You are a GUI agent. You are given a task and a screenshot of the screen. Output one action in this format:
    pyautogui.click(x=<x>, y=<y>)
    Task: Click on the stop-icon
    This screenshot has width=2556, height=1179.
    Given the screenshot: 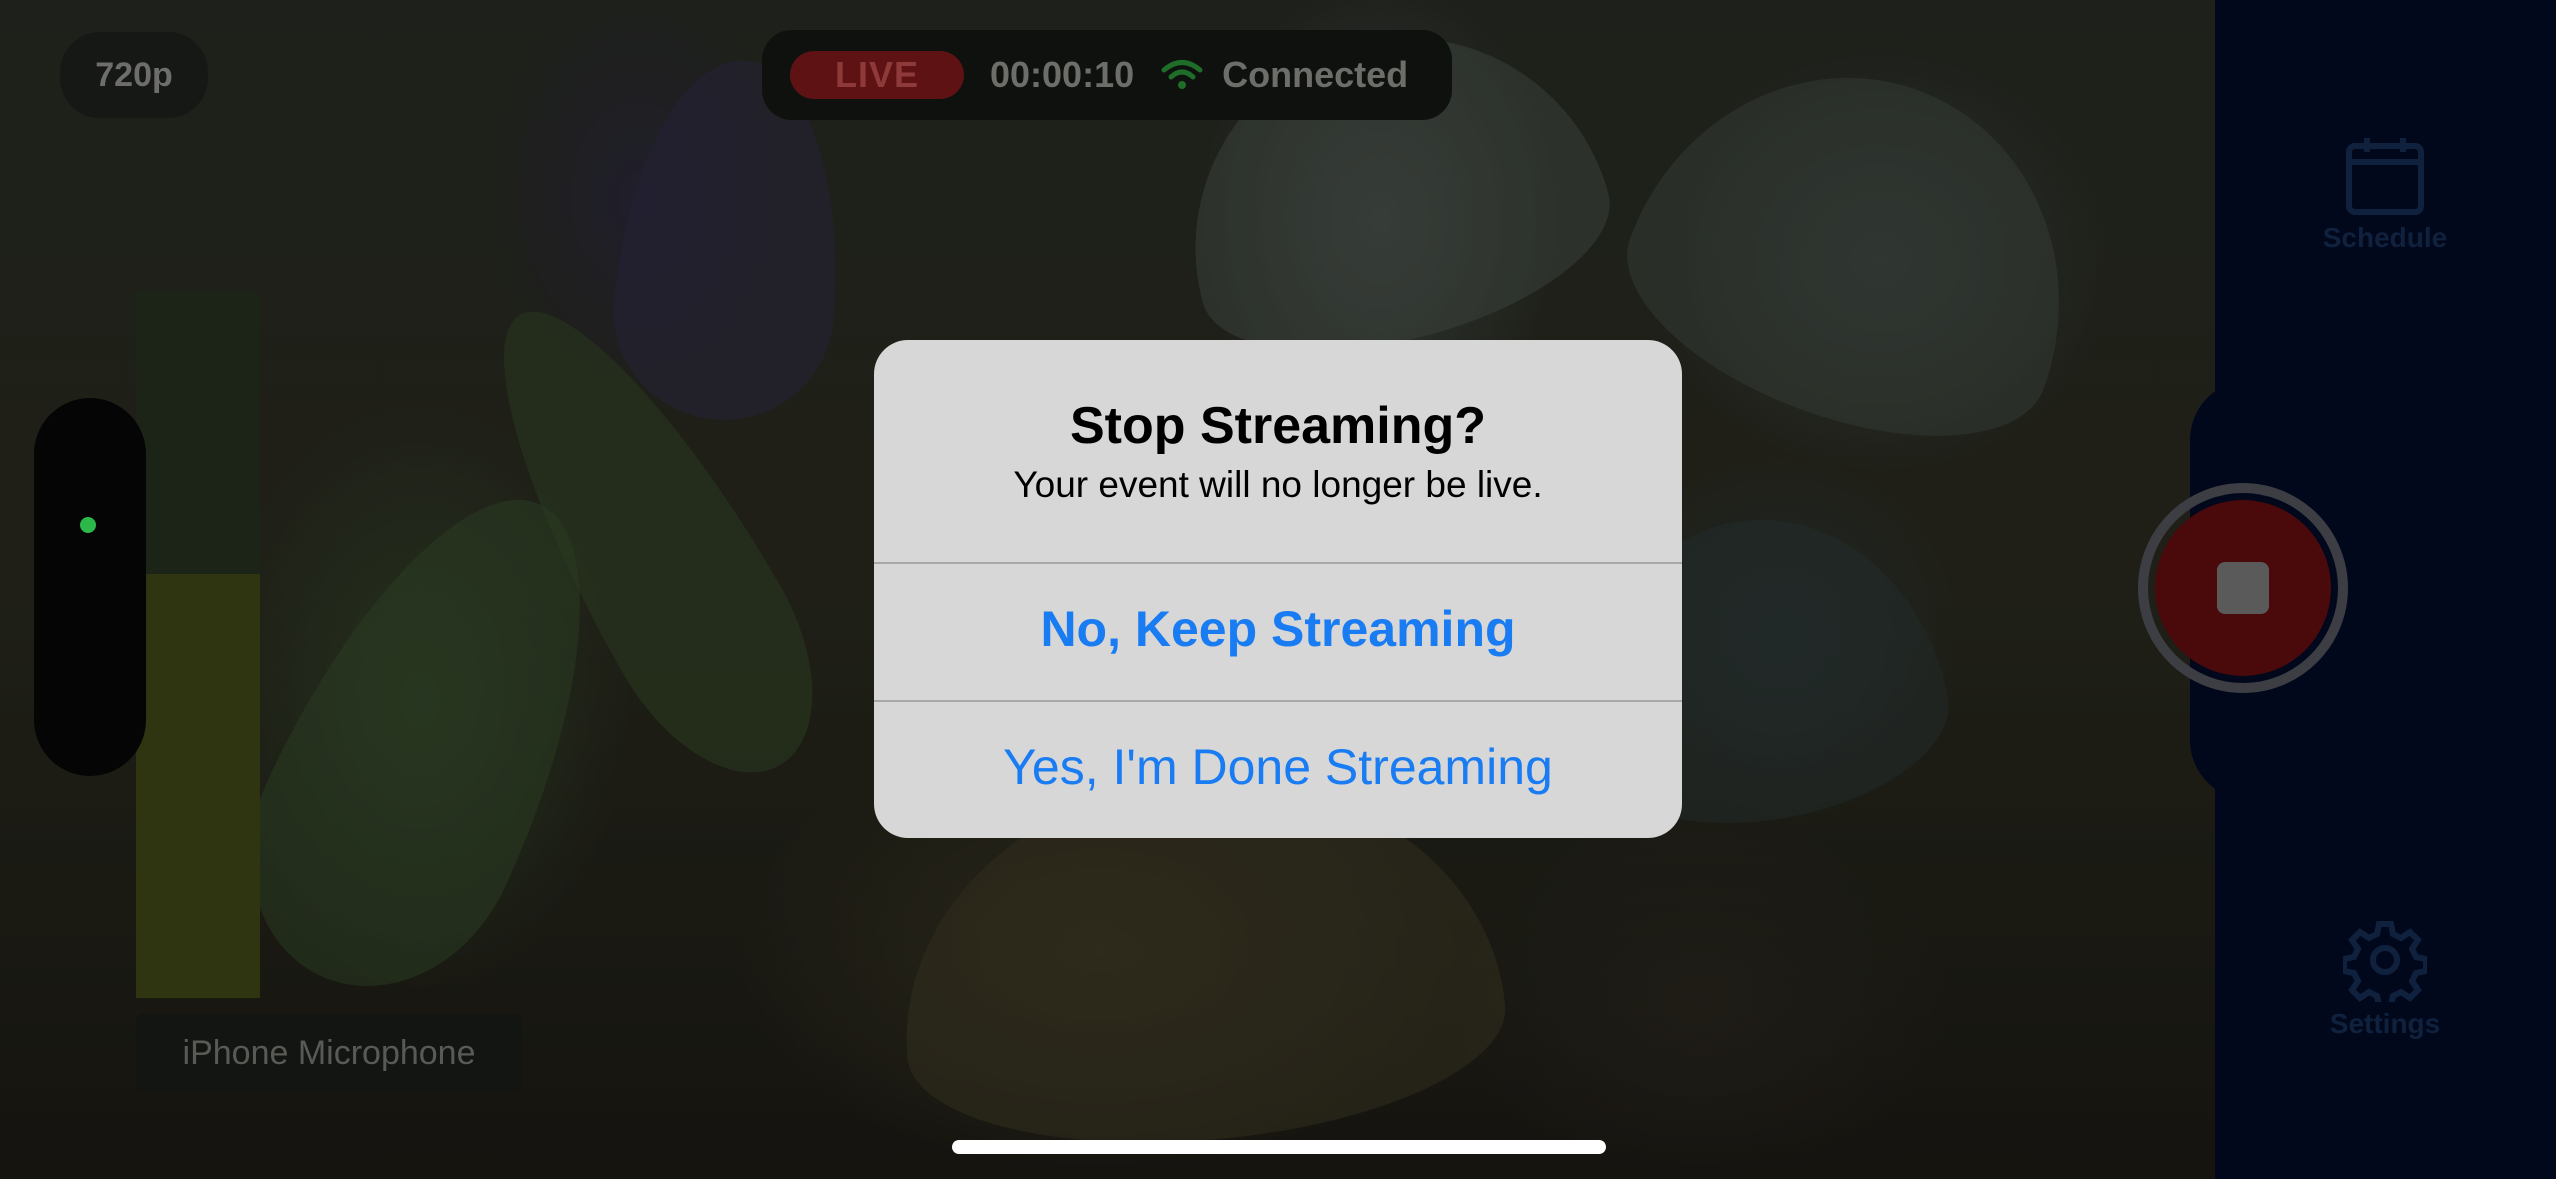 What is the action you would take?
    pyautogui.click(x=2243, y=588)
    